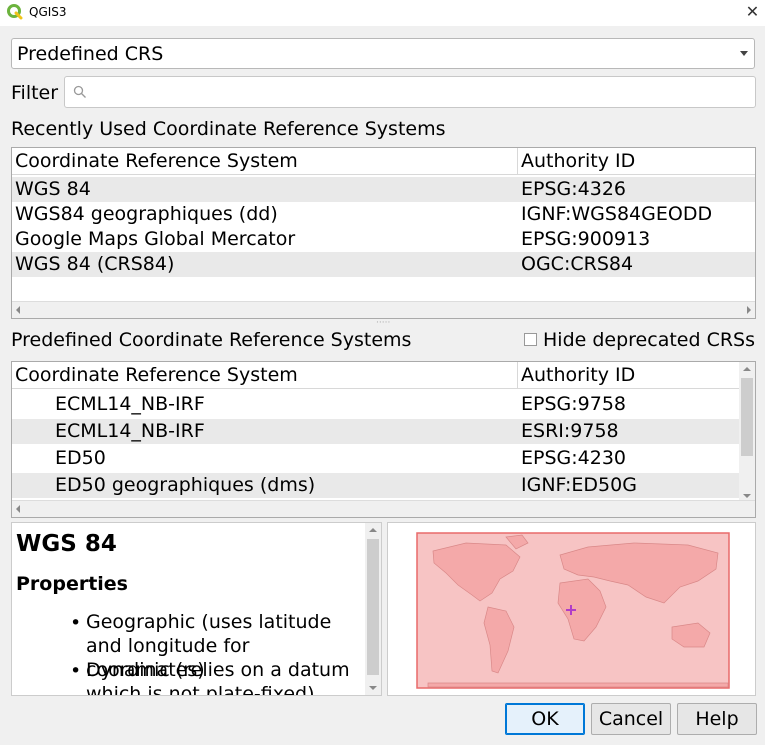  I want to click on antarctica, so click(578, 685).